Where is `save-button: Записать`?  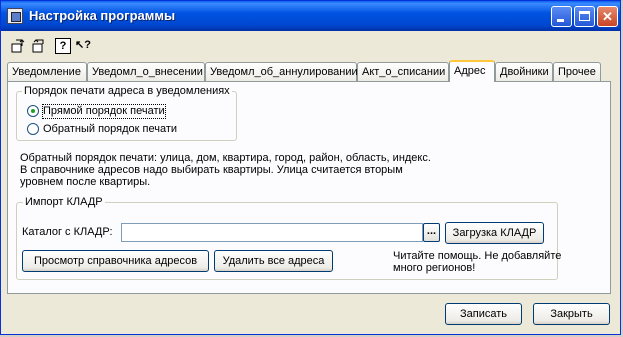 save-button: Записать is located at coordinates (483, 314).